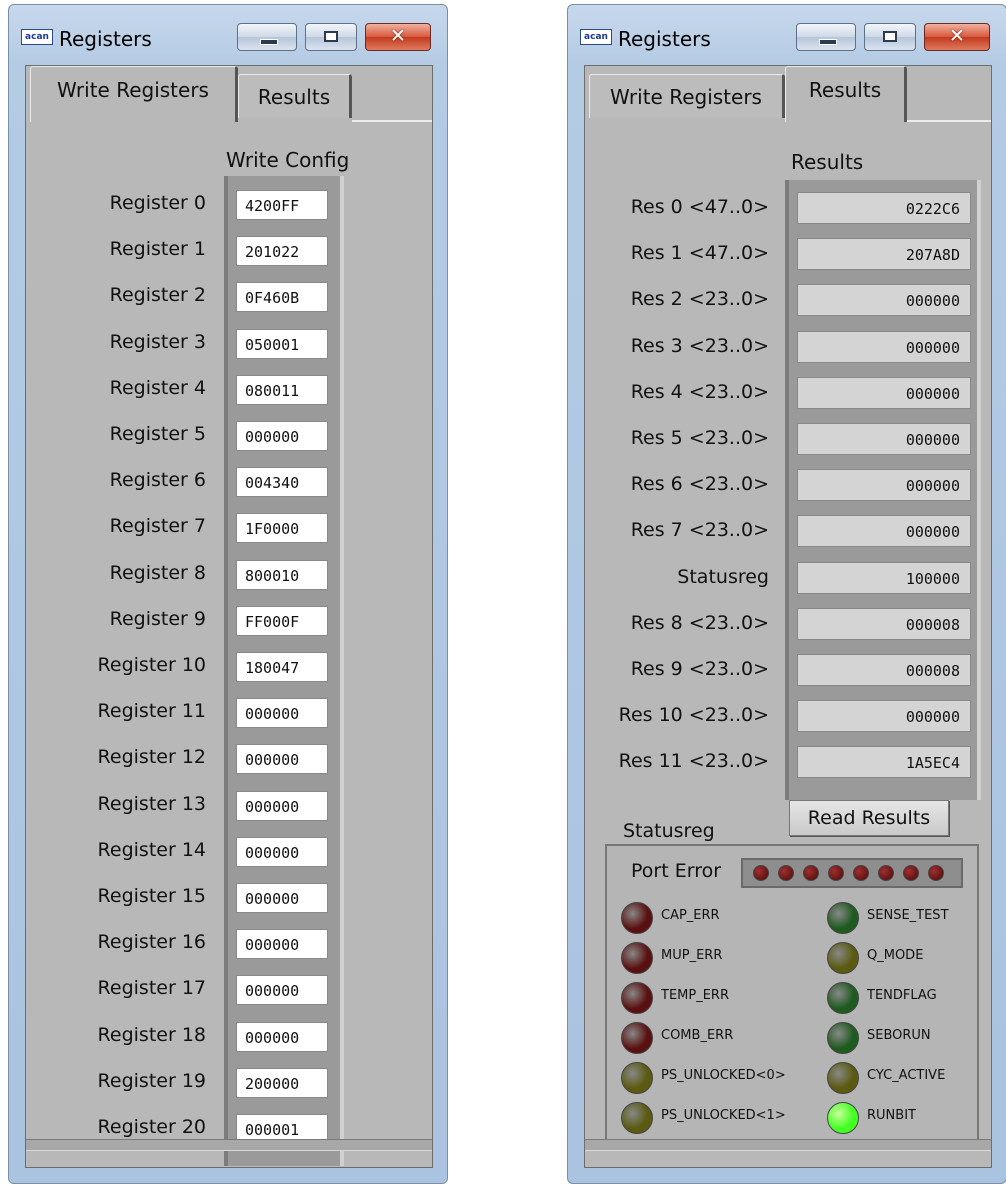 Image resolution: width=1006 pixels, height=1191 pixels. What do you see at coordinates (899, 1035) in the screenshot?
I see `status-flag-label: SEBORUN` at bounding box center [899, 1035].